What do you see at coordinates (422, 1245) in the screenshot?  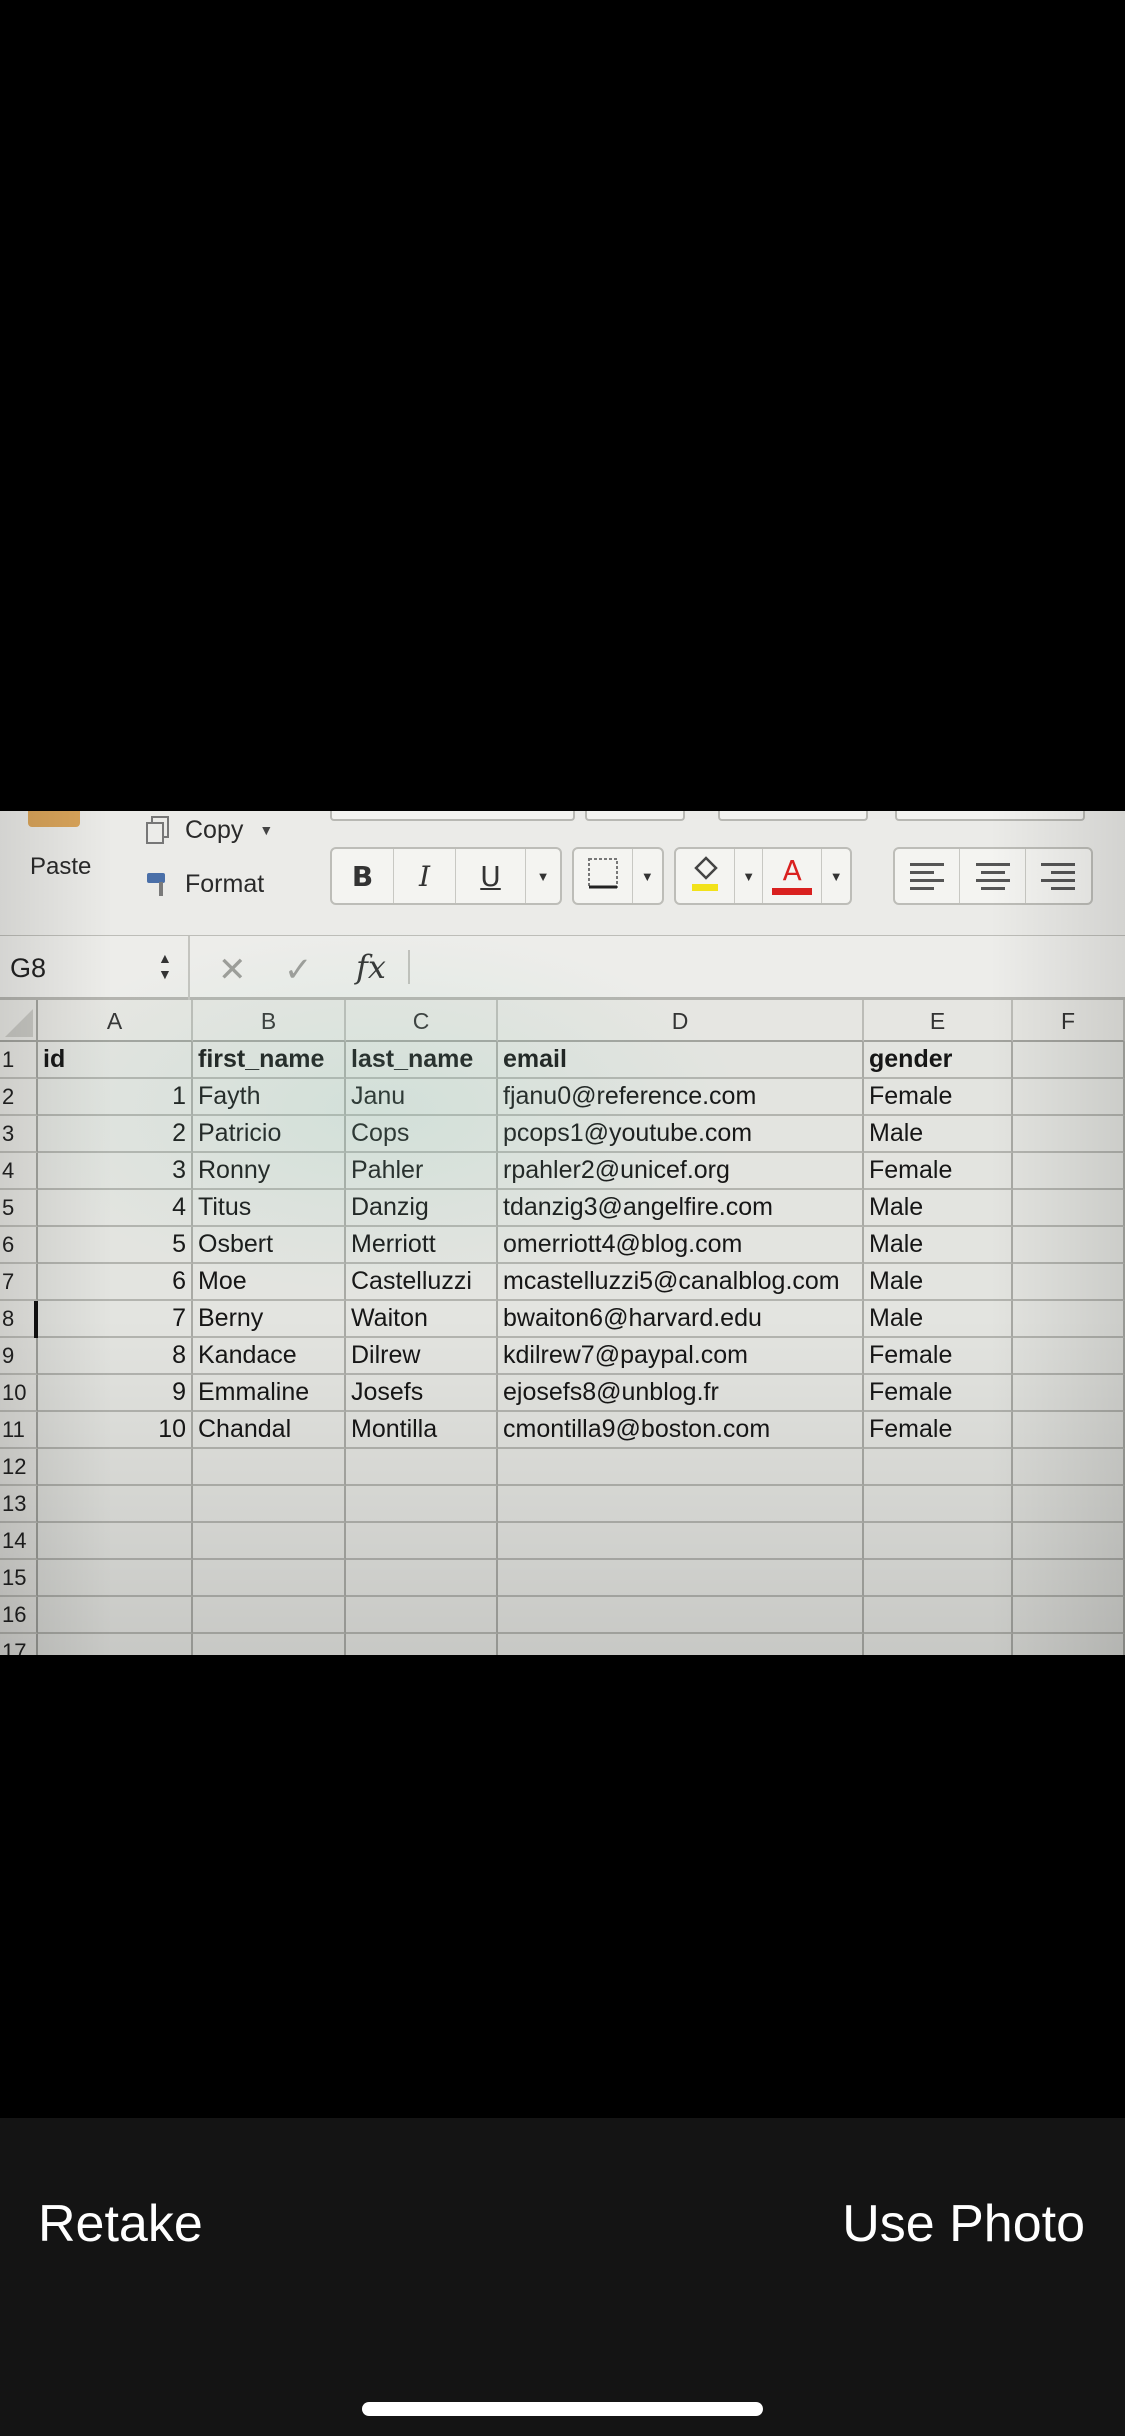 I see `cell-last_name: Merriott` at bounding box center [422, 1245].